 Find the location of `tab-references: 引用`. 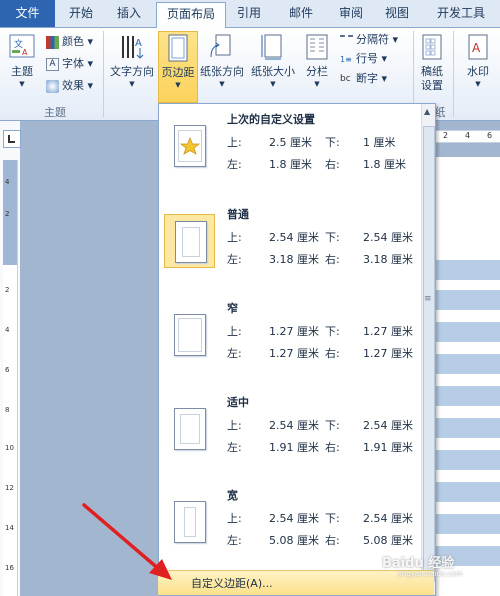

tab-references: 引用 is located at coordinates (249, 13).